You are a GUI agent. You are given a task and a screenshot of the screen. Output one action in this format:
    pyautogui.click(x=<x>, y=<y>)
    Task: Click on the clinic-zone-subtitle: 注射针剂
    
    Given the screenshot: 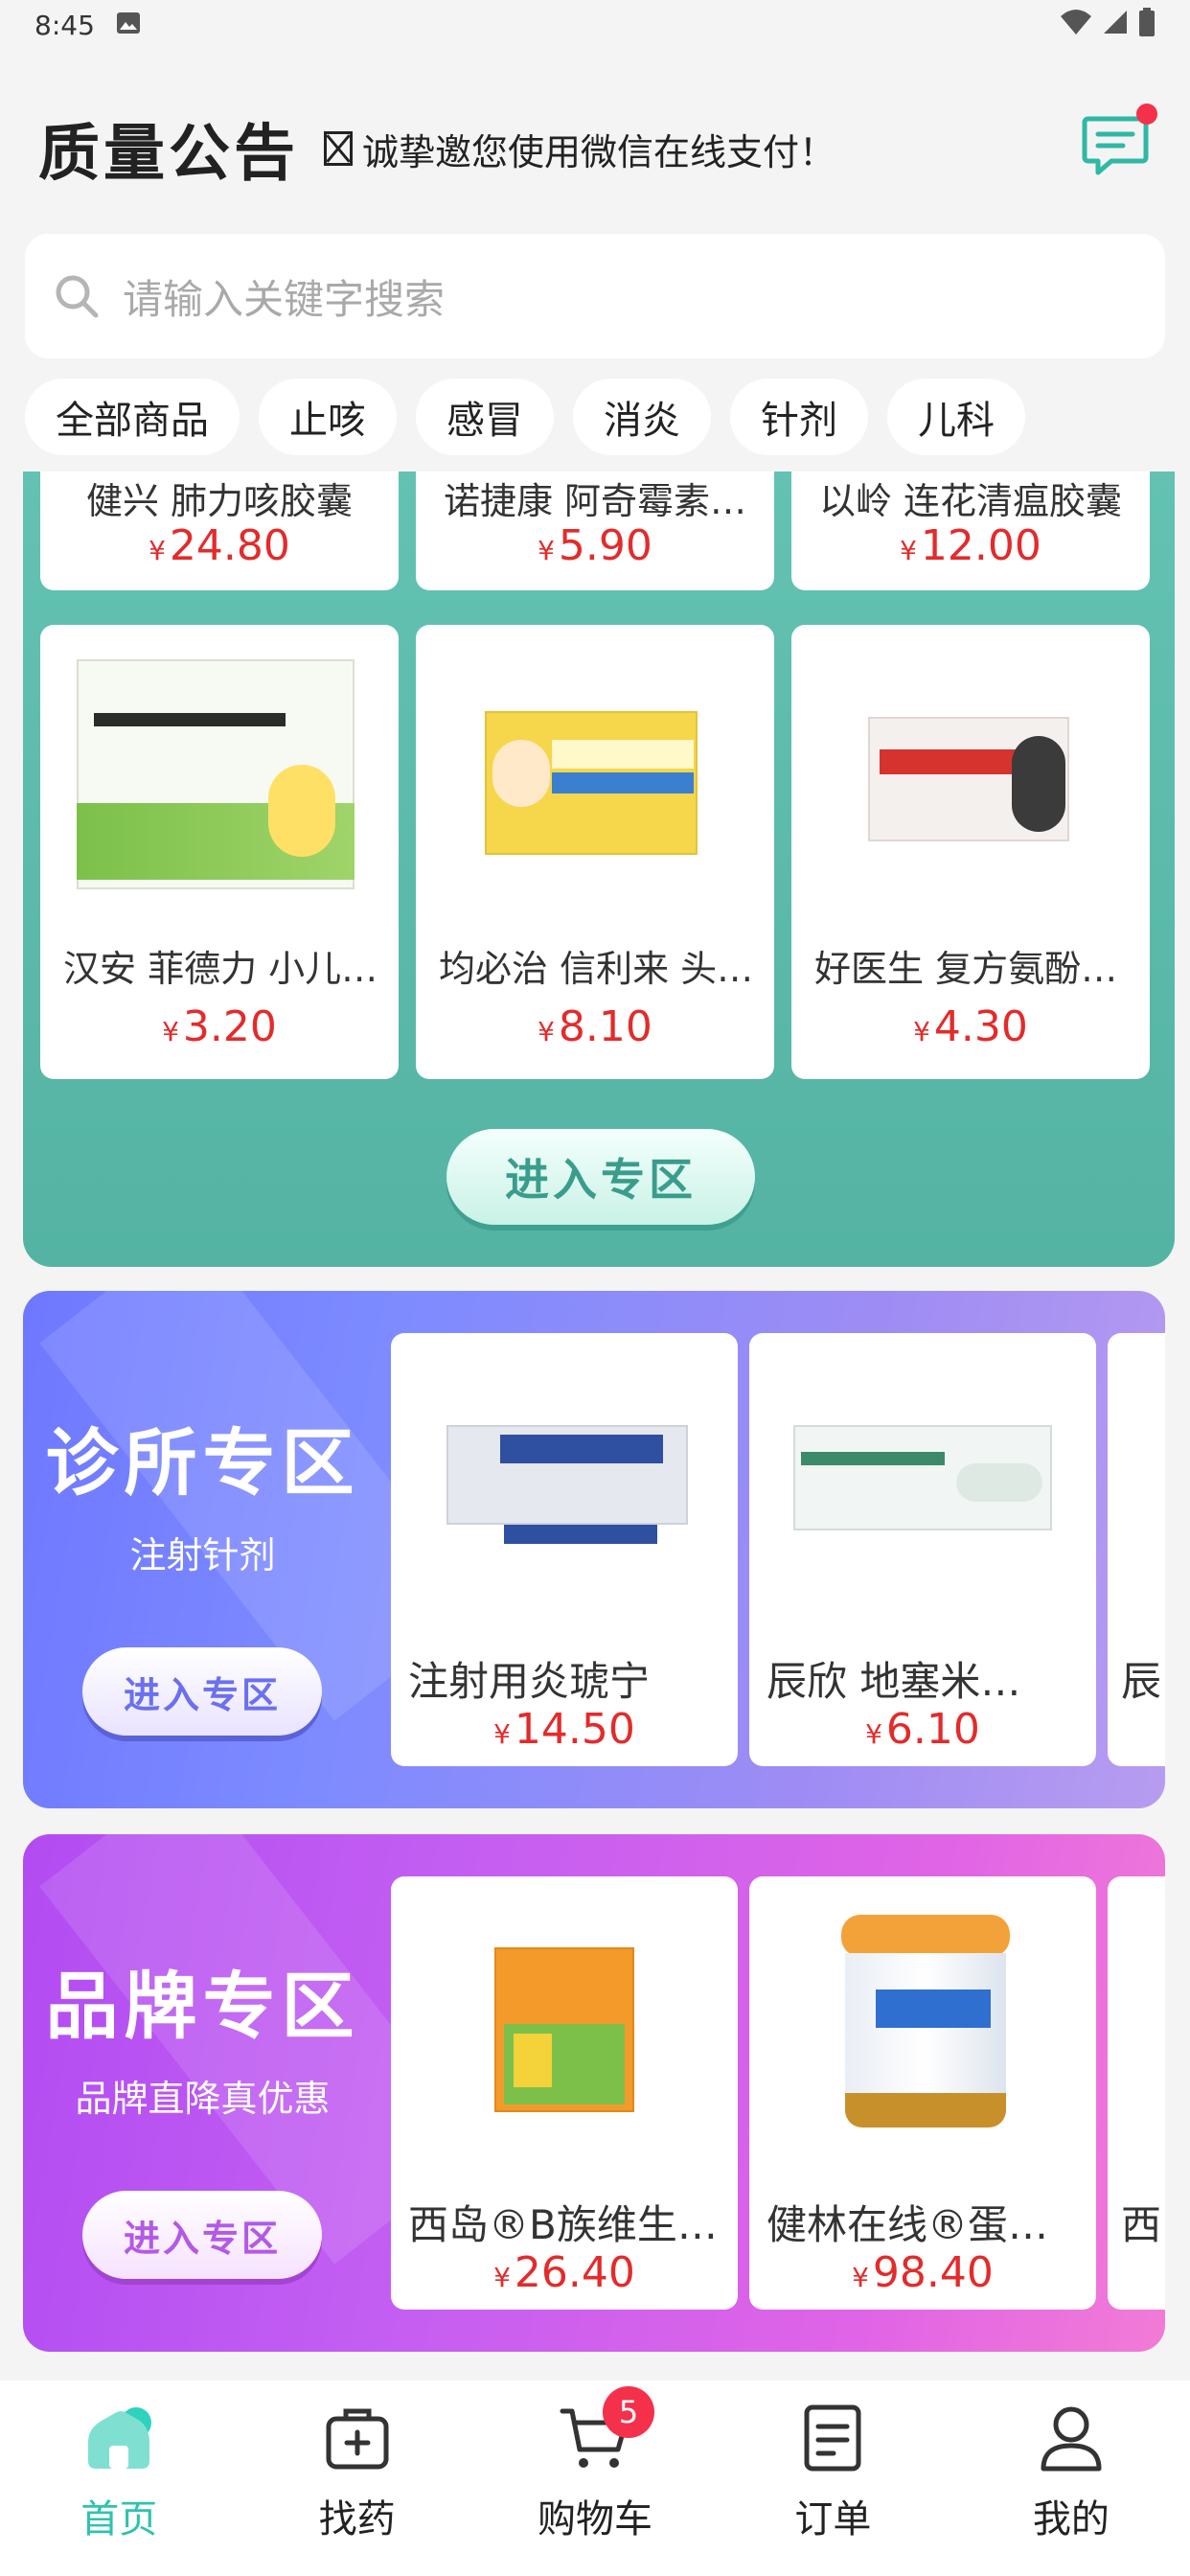 What is the action you would take?
    pyautogui.click(x=203, y=1555)
    